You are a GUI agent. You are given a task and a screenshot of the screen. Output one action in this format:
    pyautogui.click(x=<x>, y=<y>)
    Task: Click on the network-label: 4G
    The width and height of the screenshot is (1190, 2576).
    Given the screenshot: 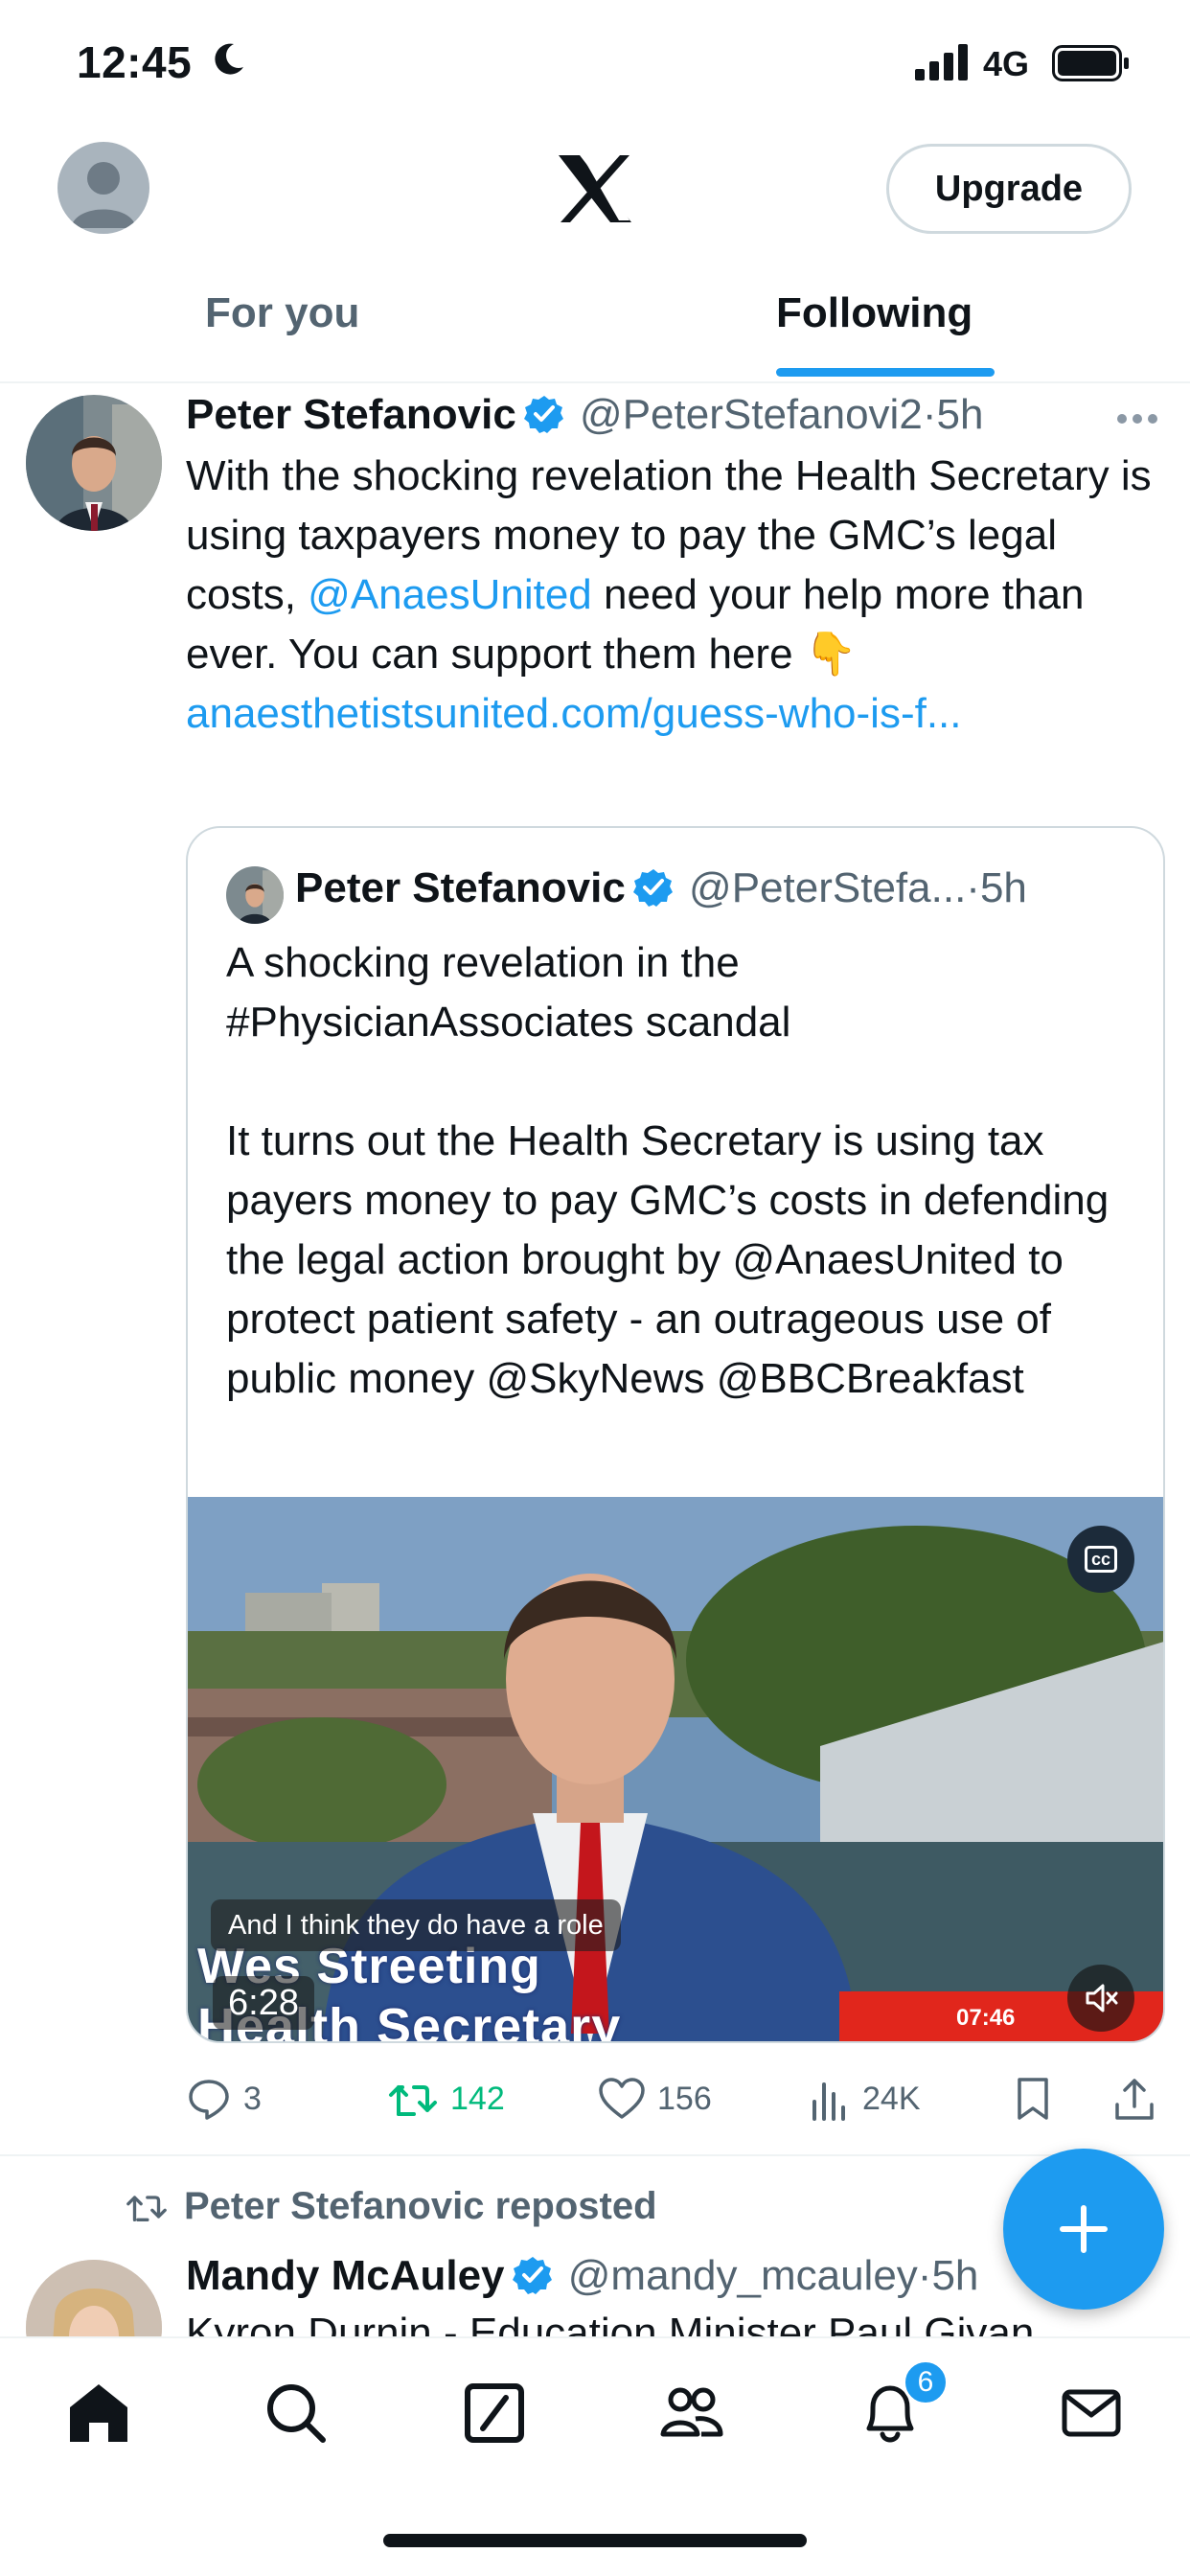 What is the action you would take?
    pyautogui.click(x=1007, y=63)
    